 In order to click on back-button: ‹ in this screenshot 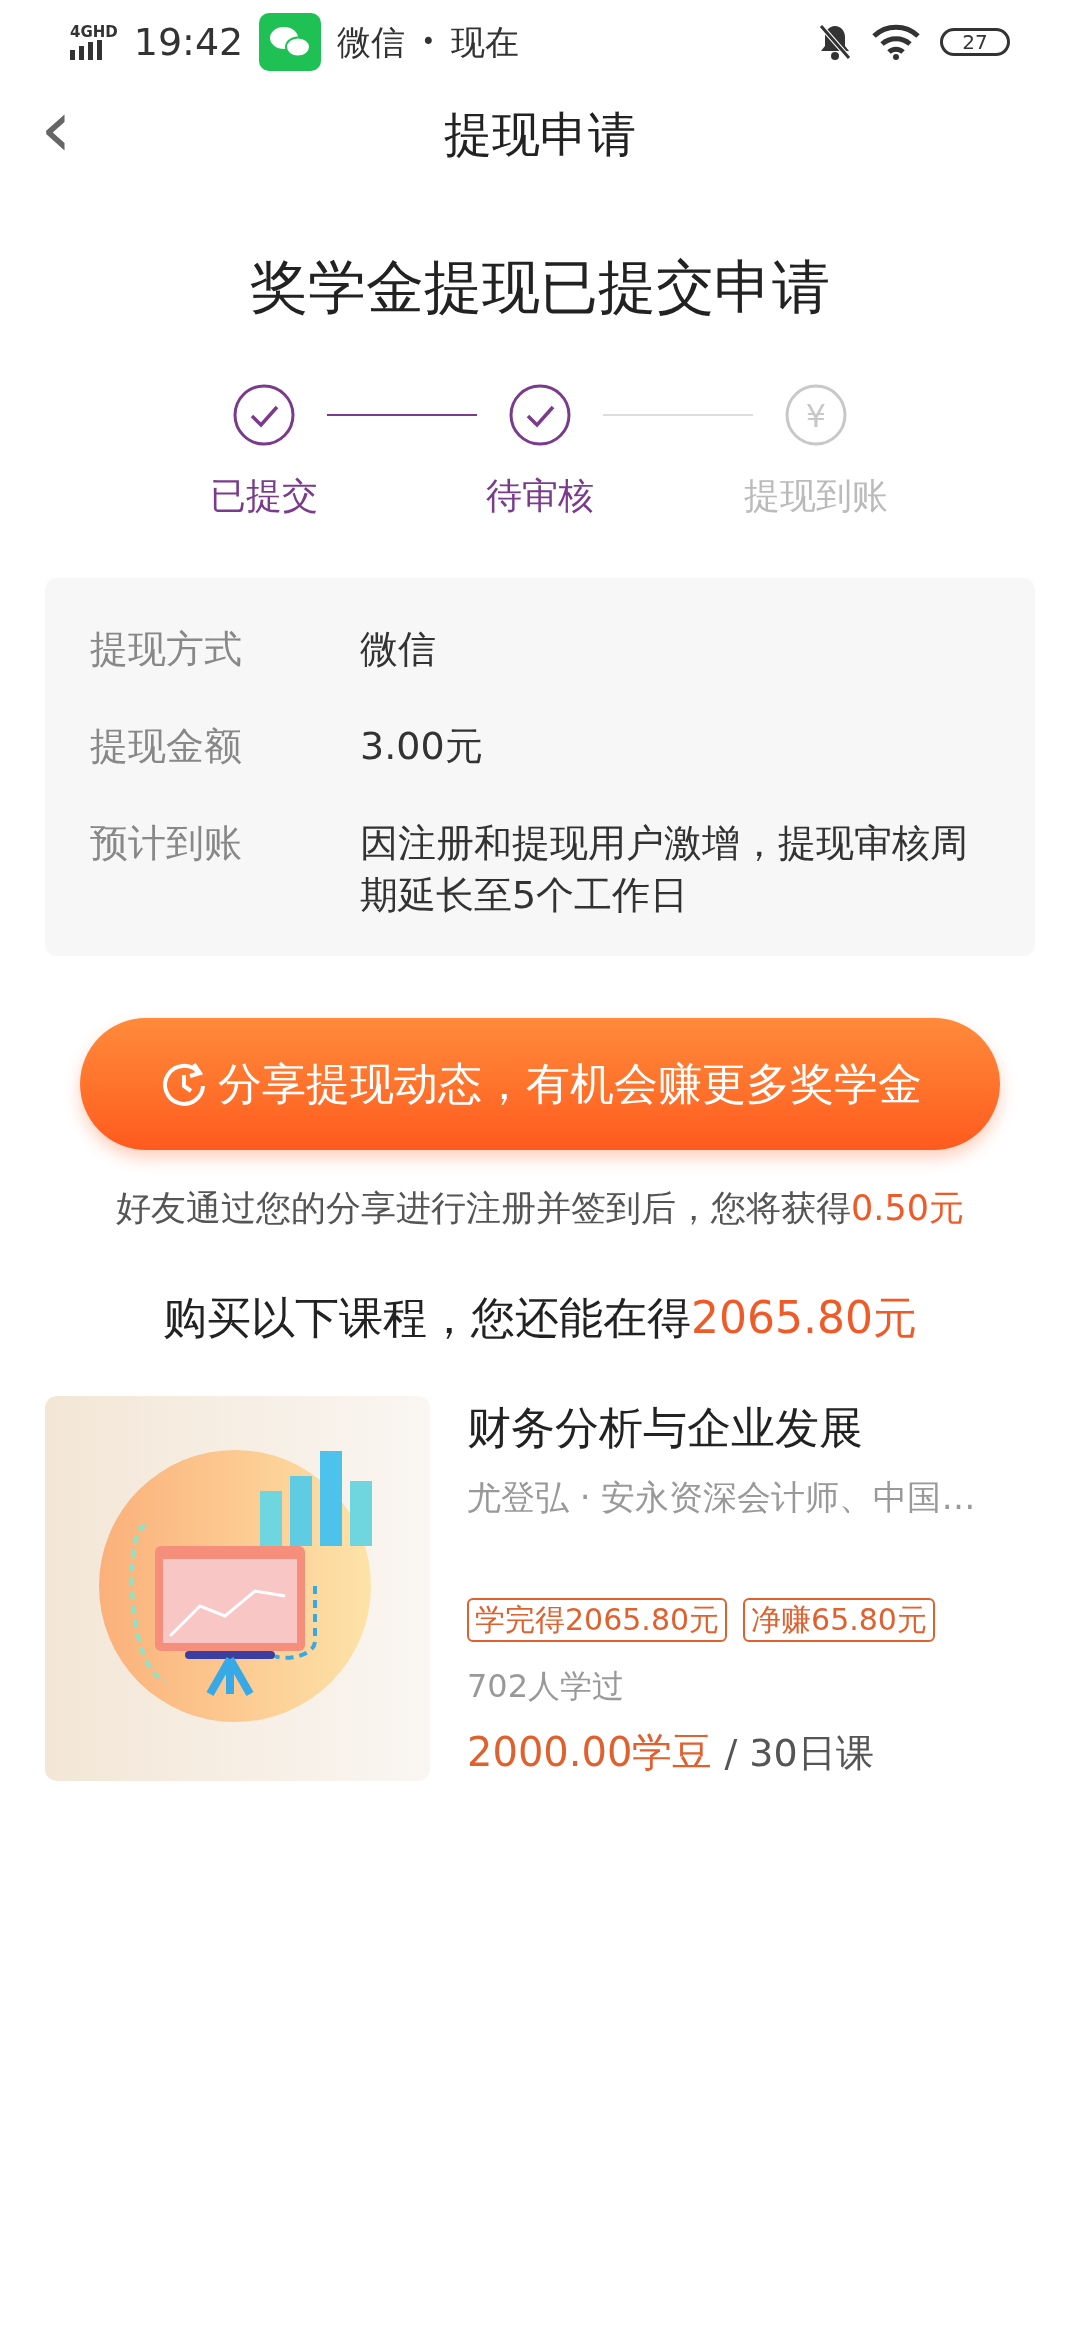, I will do `click(56, 129)`.